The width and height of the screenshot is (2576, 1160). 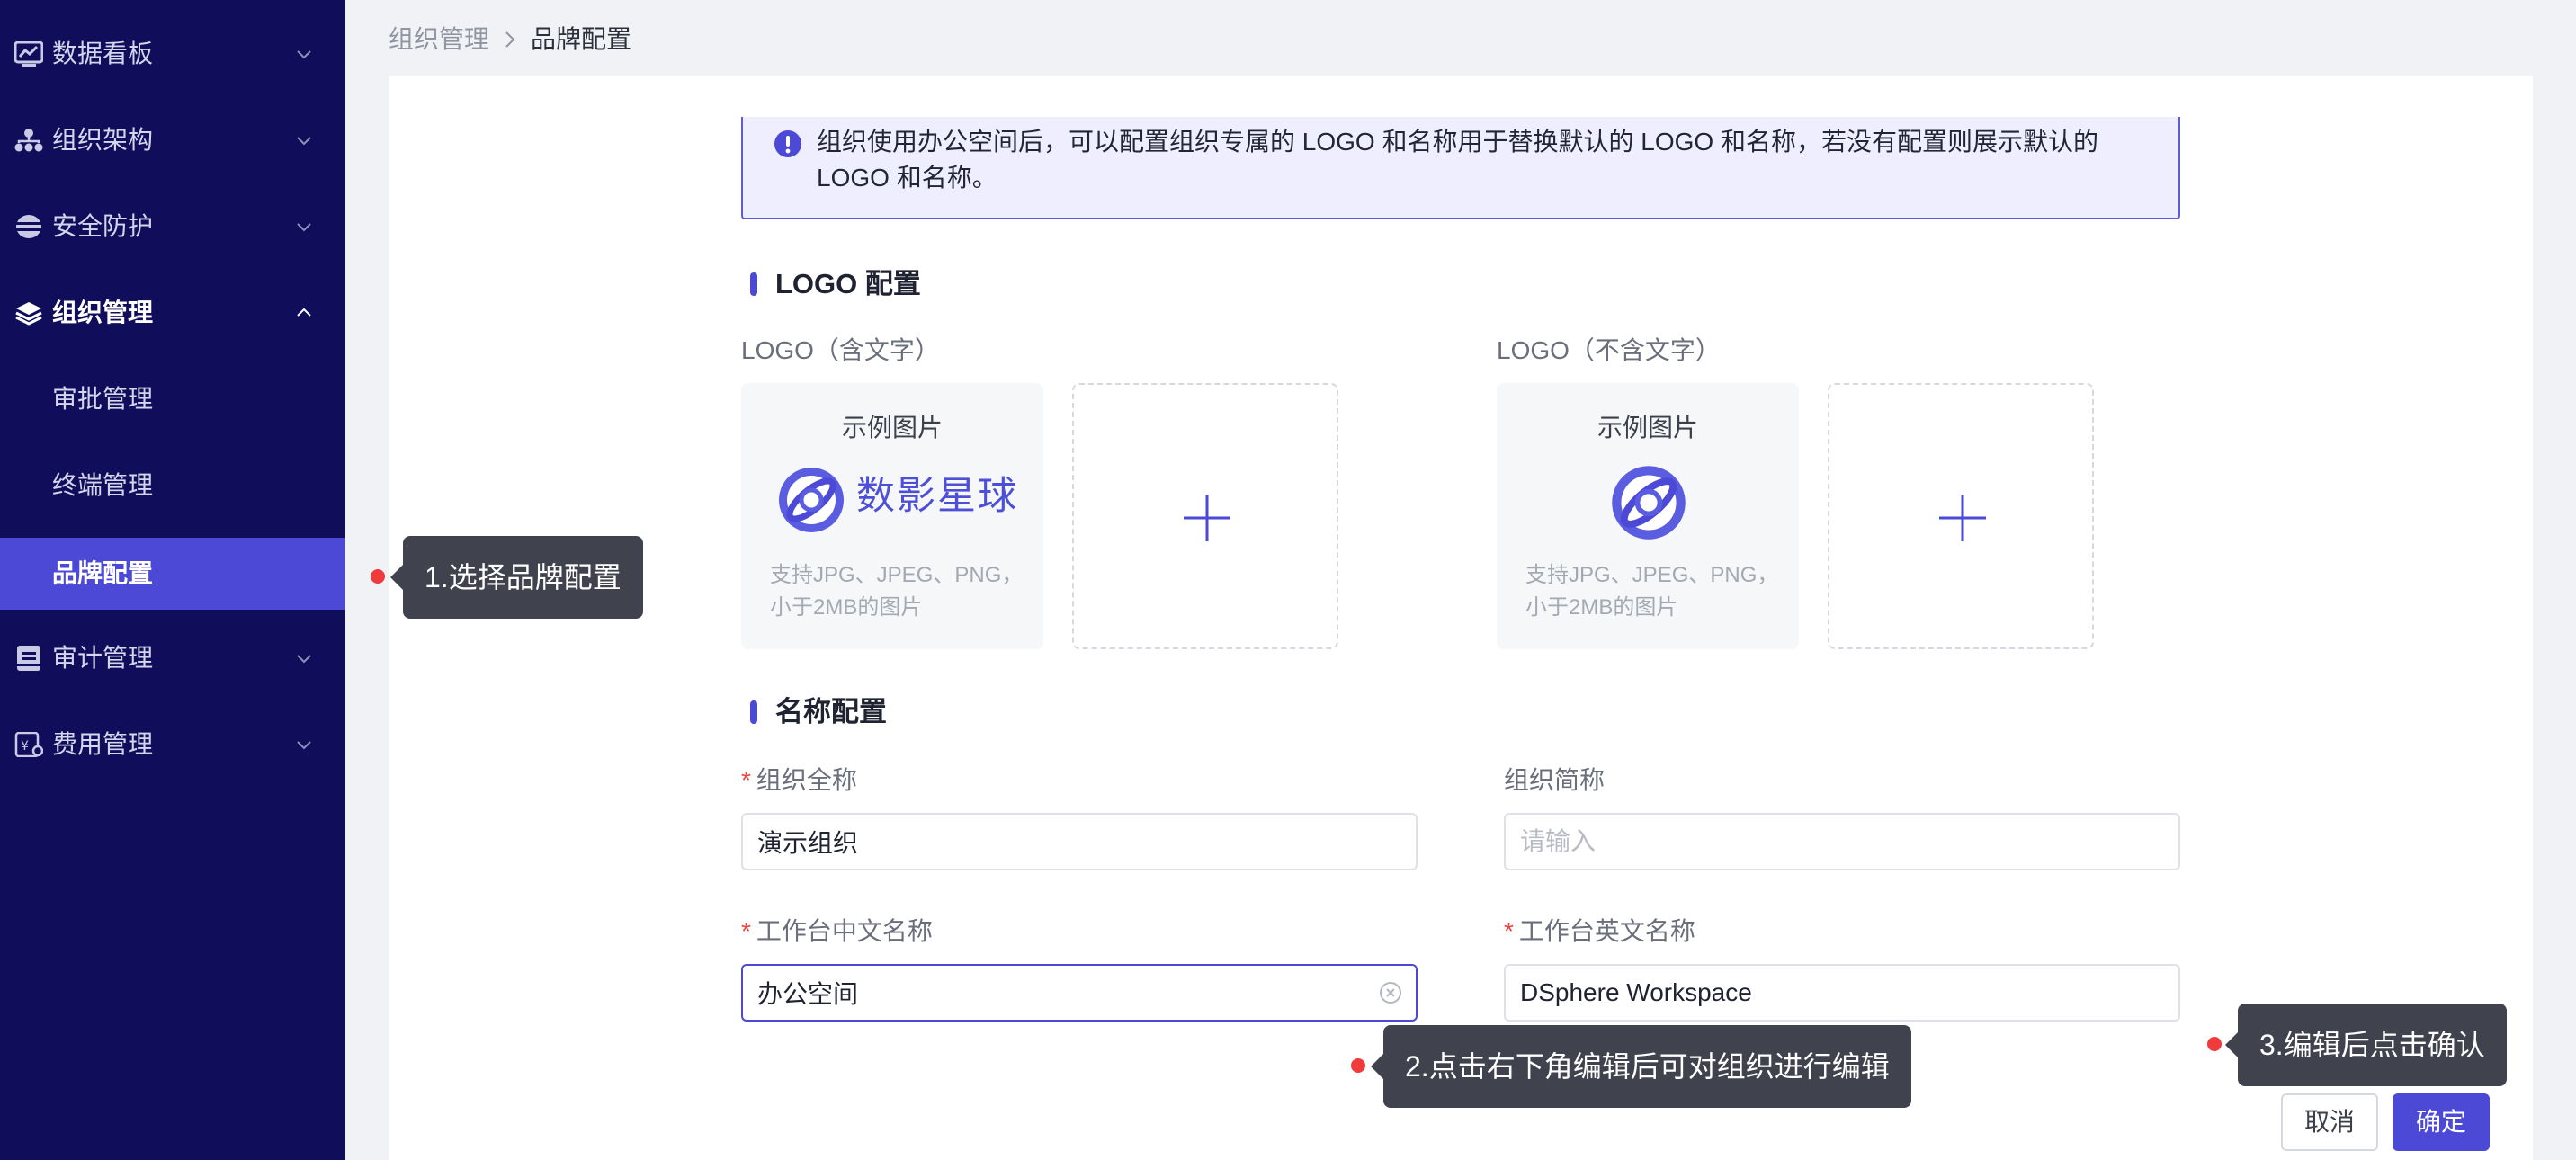 I want to click on cn-name-label: * 工作台中文名称, so click(x=837, y=932).